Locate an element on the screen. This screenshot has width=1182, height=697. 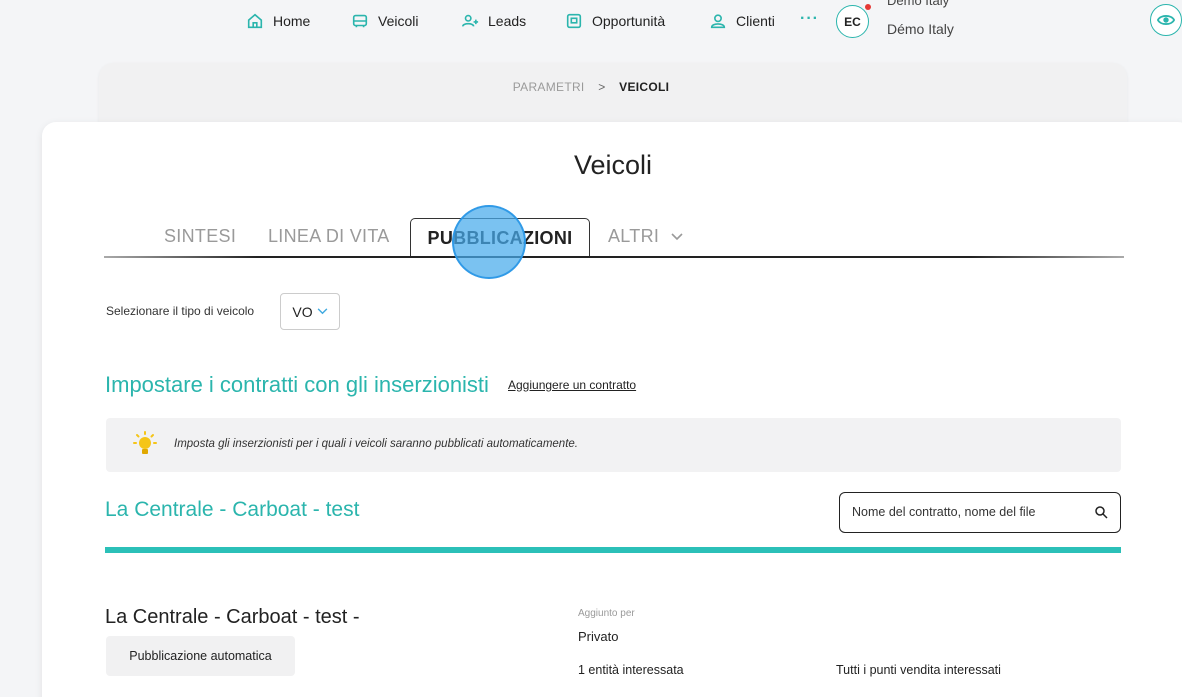
vehicle-type-select: VO is located at coordinates (310, 311).